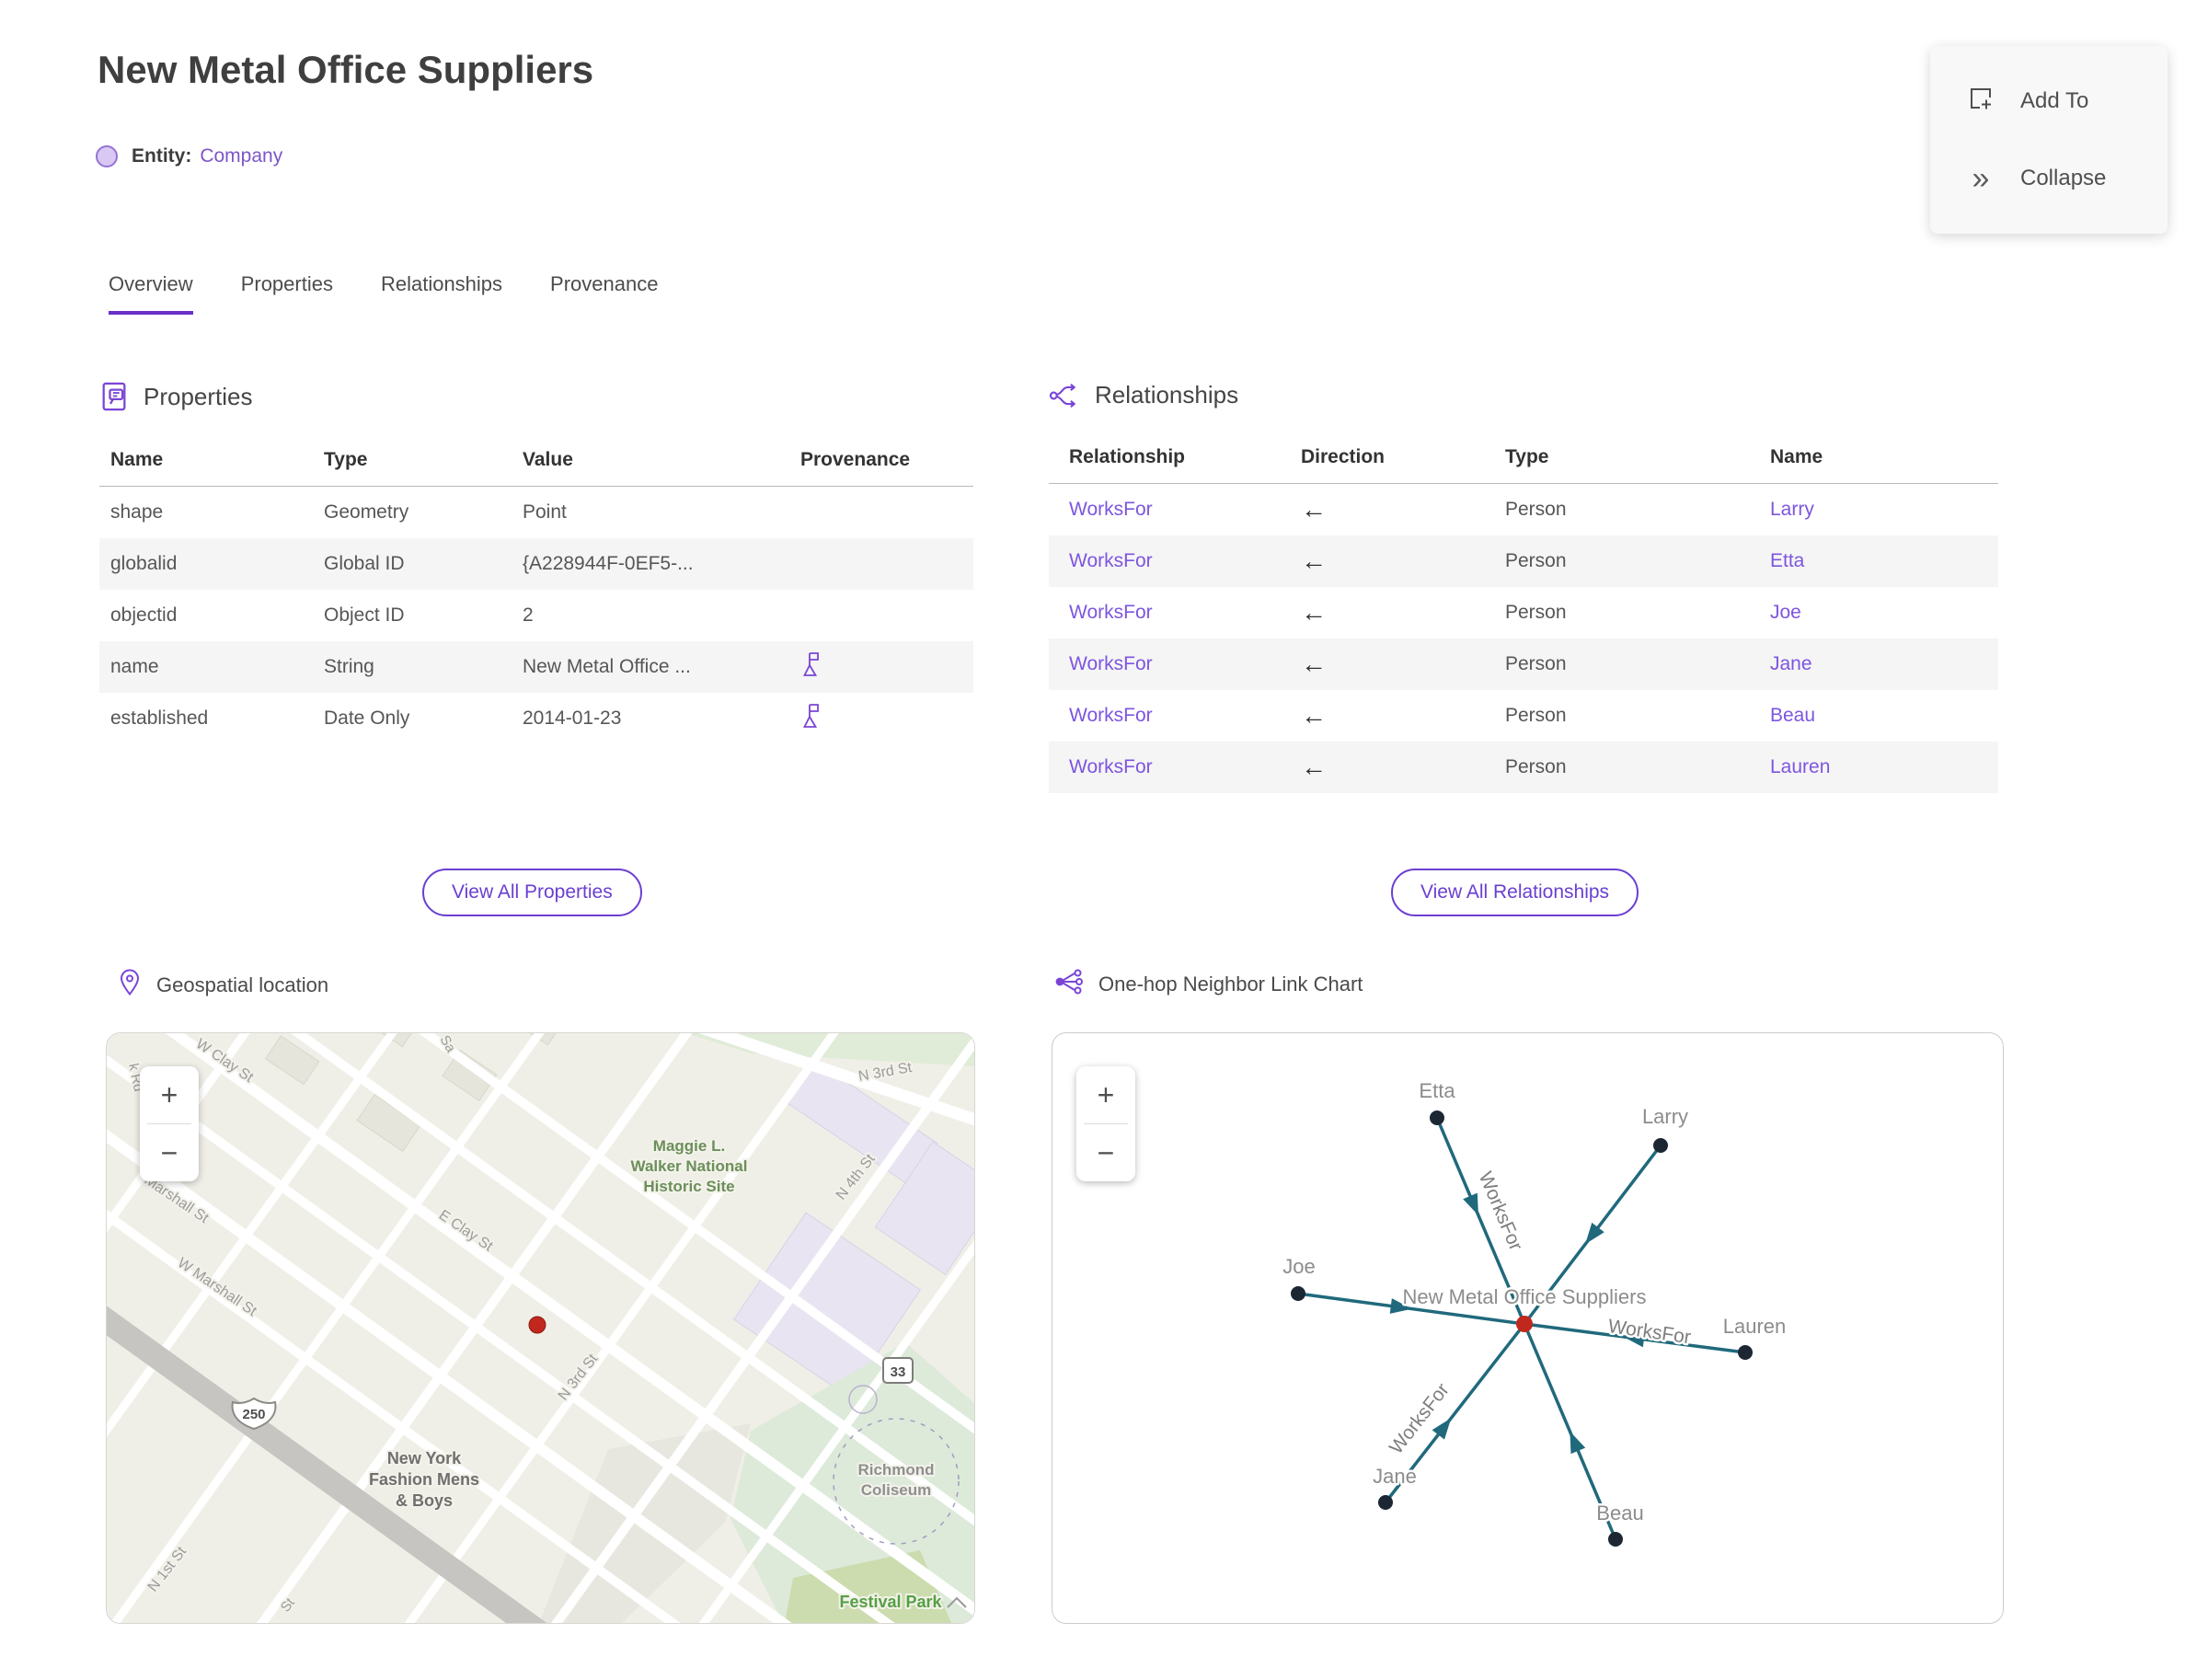  I want to click on entity-type-icon, so click(107, 156).